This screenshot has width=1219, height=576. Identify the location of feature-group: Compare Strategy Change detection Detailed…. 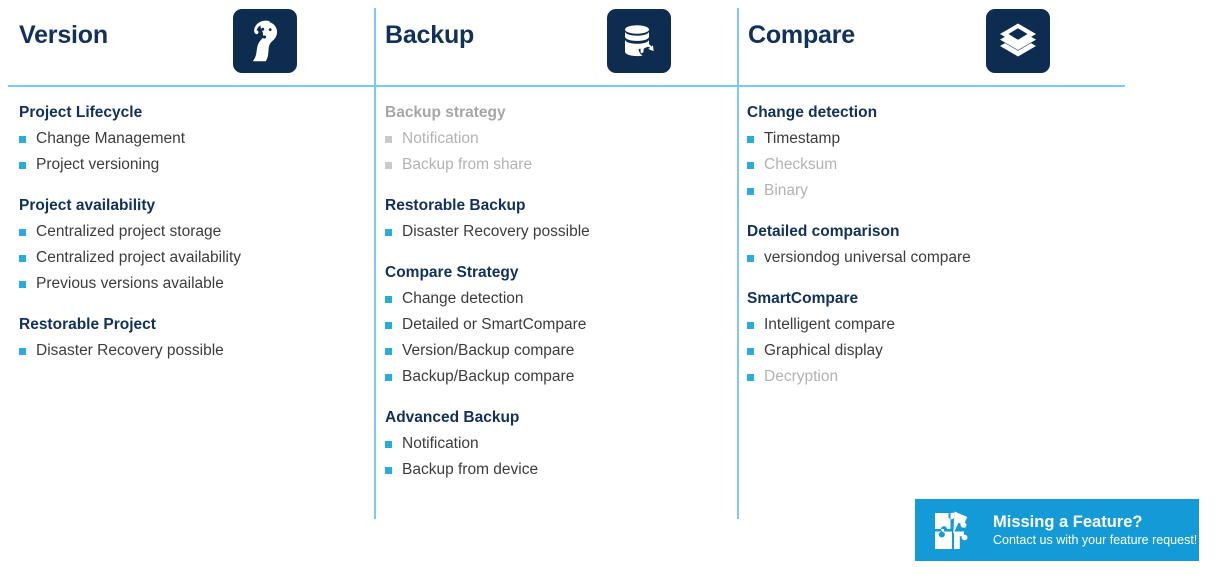
(555, 325).